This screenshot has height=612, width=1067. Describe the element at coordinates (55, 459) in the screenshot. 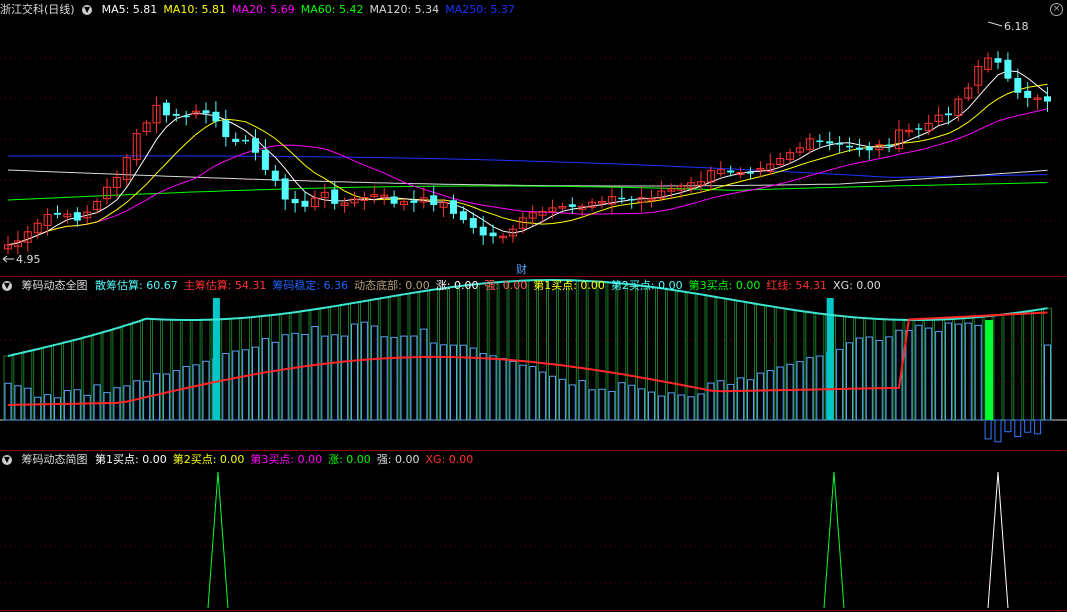

I see `panel3-title: 筹码动态简图` at that location.